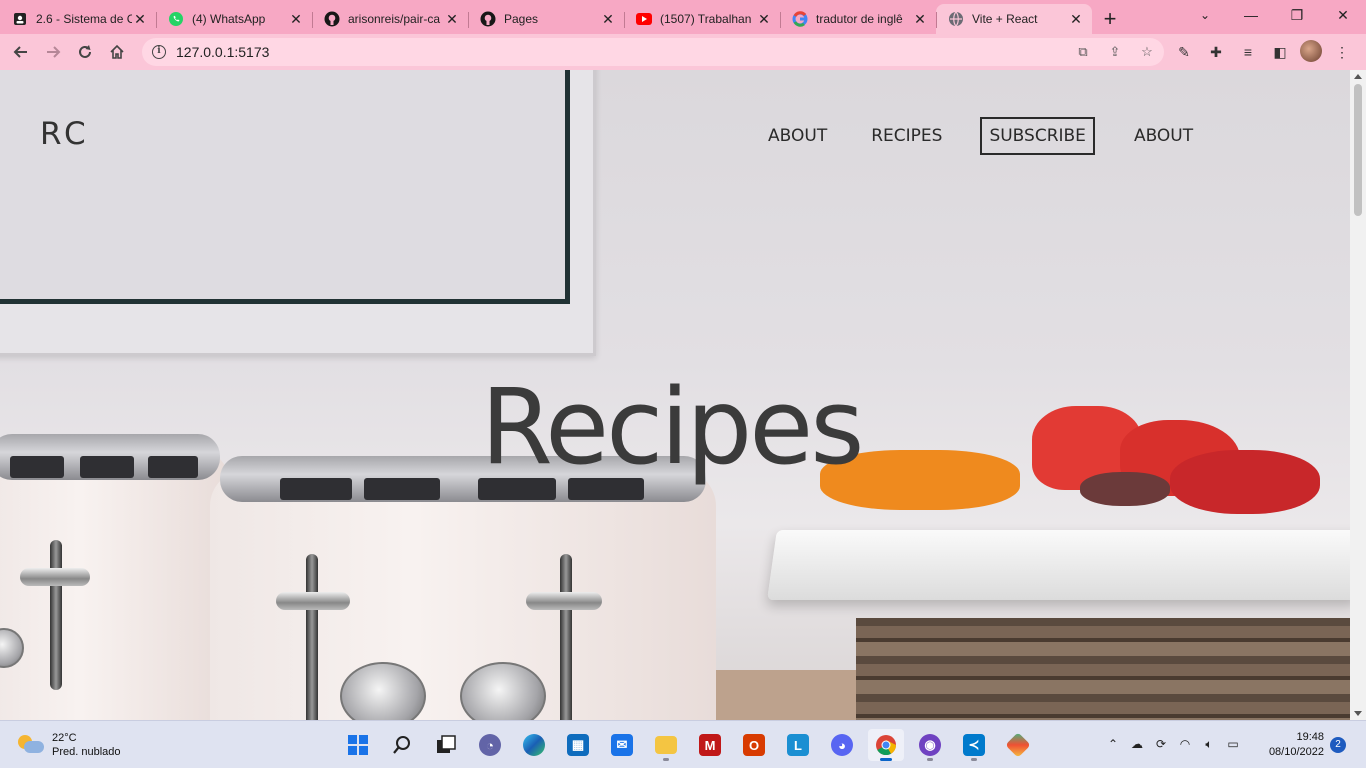  What do you see at coordinates (672, 427) in the screenshot?
I see `hero-title: Recipes` at bounding box center [672, 427].